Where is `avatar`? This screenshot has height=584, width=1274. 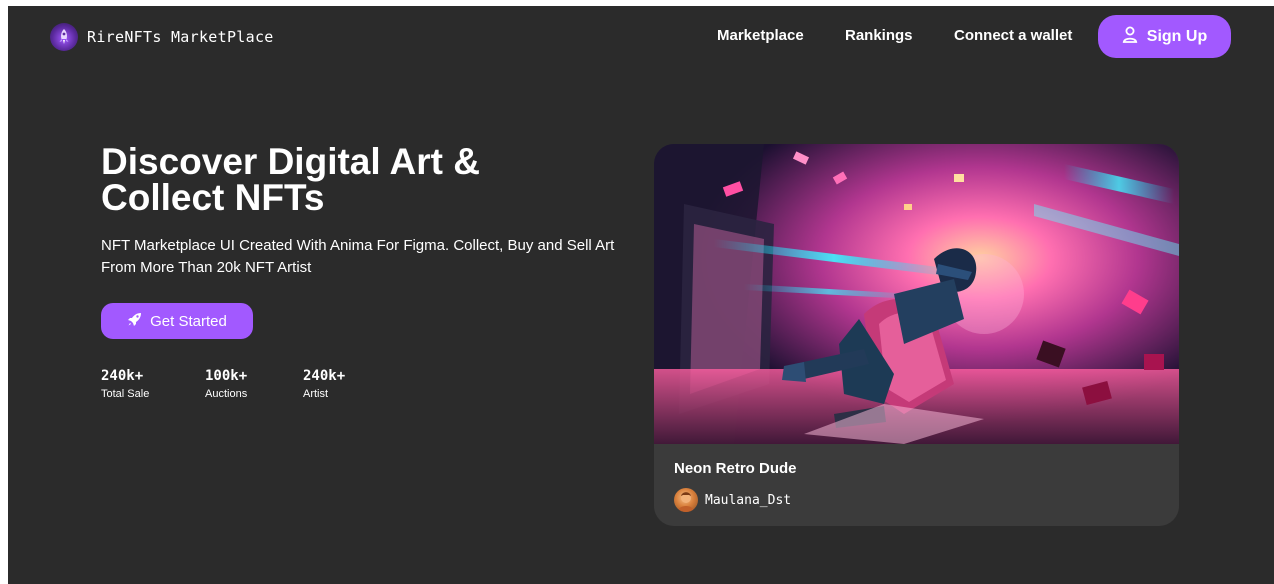
avatar is located at coordinates (686, 500).